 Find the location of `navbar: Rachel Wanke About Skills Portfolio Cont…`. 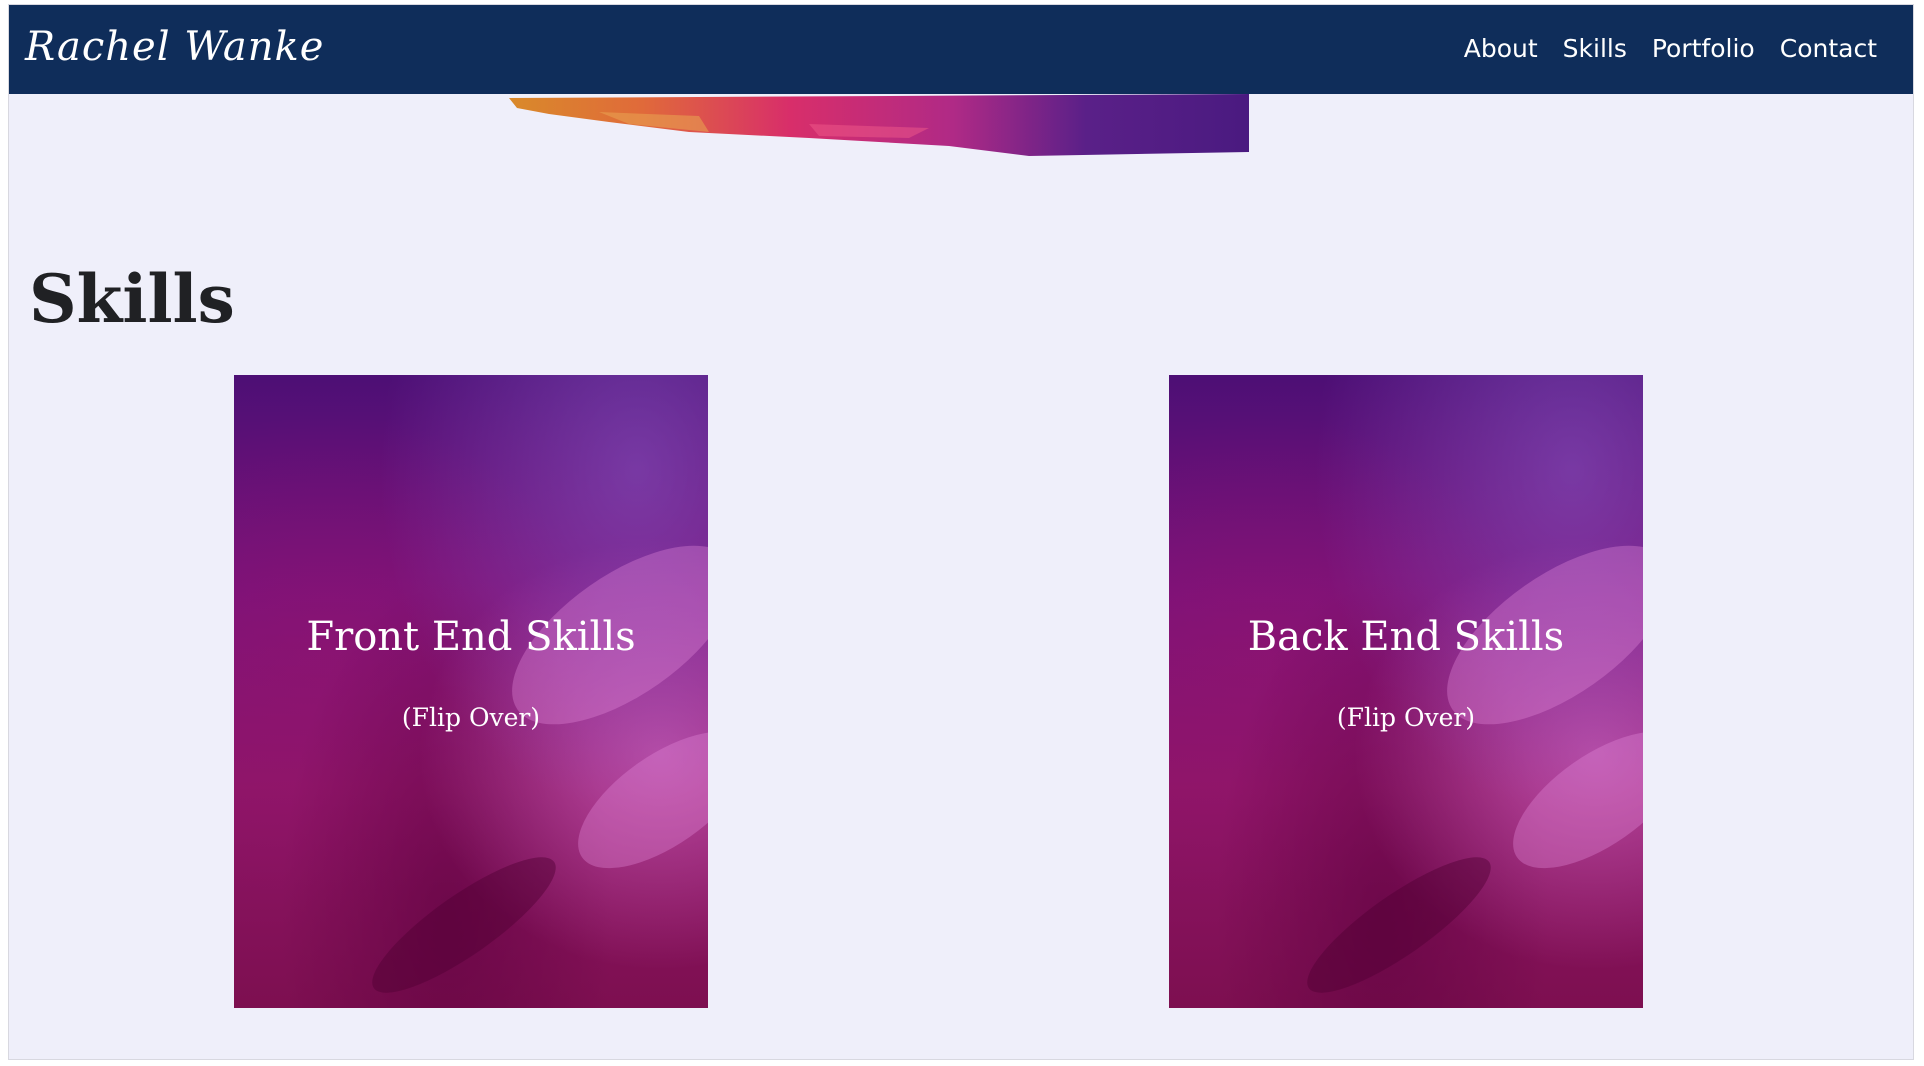

navbar: Rachel Wanke About Skills Portfolio Cont… is located at coordinates (961, 49).